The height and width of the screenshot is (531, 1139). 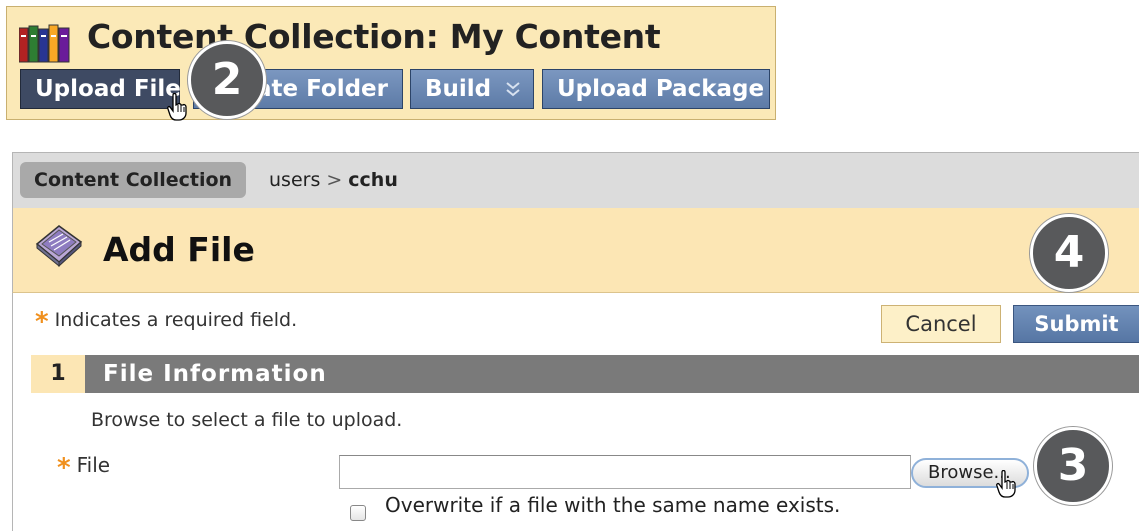 I want to click on books-icon, so click(x=44, y=43).